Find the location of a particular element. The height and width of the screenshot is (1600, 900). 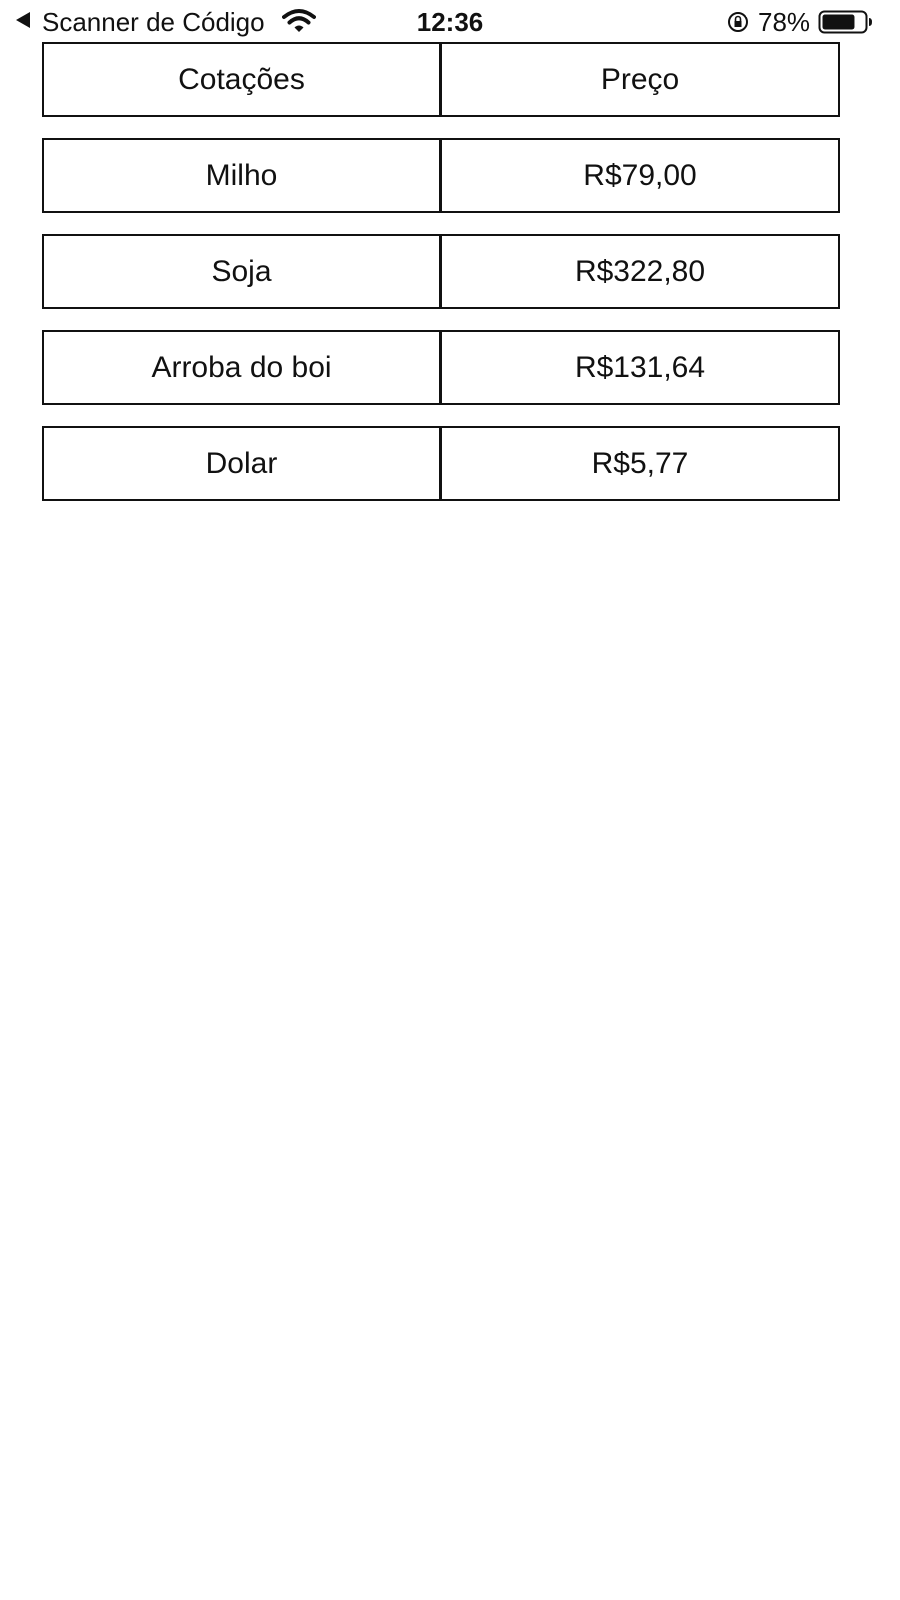

table-row: Arroba do boi R$131,64 is located at coordinates (441, 367).